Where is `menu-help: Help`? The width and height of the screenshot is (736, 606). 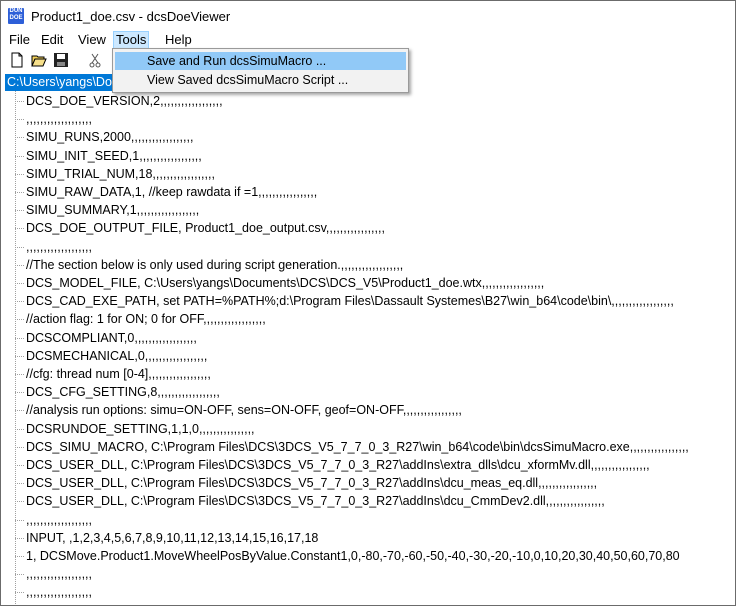 menu-help: Help is located at coordinates (178, 40).